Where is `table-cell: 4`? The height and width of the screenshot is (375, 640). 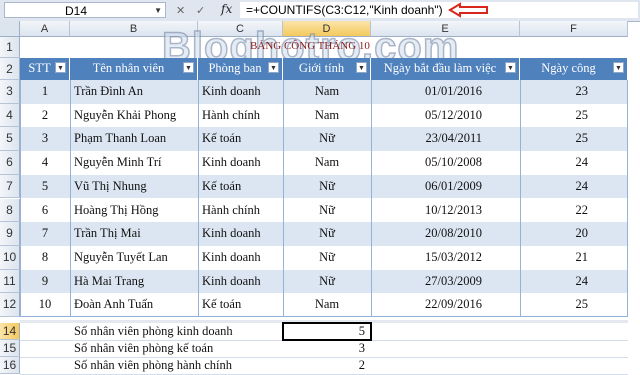
table-cell: 4 is located at coordinates (45, 163).